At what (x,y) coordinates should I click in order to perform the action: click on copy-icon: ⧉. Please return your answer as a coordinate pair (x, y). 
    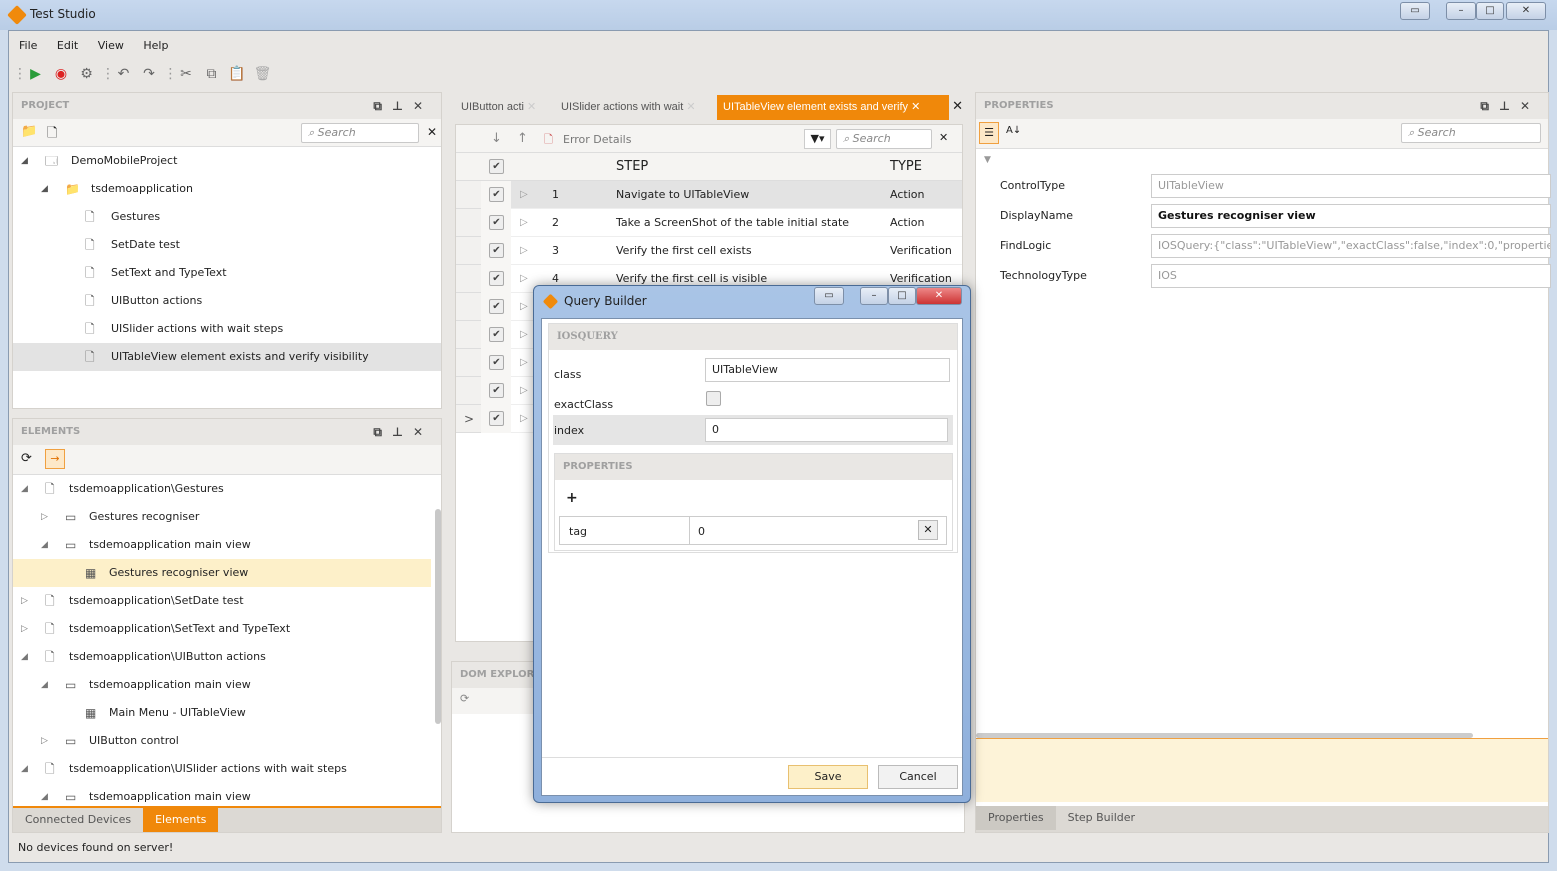
    Looking at the image, I should click on (212, 74).